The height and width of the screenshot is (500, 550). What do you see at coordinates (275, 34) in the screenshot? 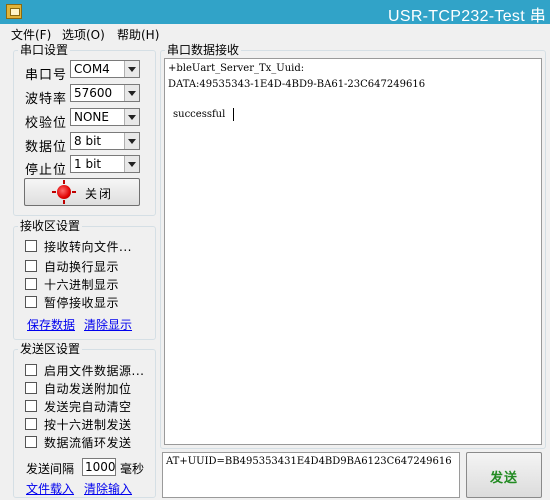
I see `menu-bar: 文件(F) 选项(O) 帮助(H)` at bounding box center [275, 34].